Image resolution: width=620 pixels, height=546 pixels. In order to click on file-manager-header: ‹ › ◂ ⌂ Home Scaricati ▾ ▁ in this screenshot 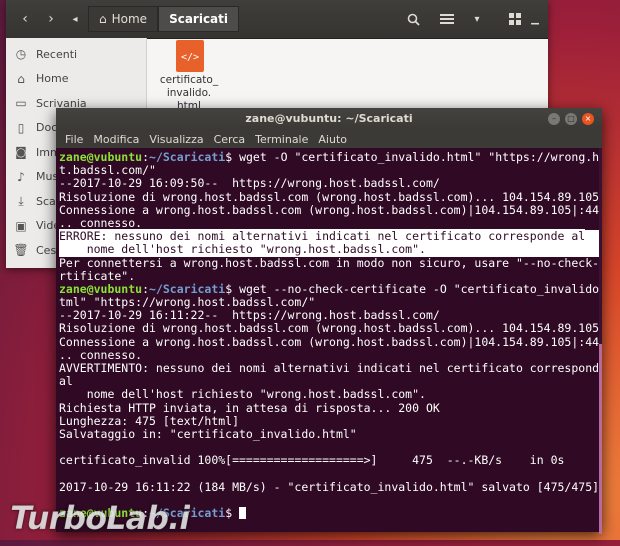, I will do `click(277, 19)`.